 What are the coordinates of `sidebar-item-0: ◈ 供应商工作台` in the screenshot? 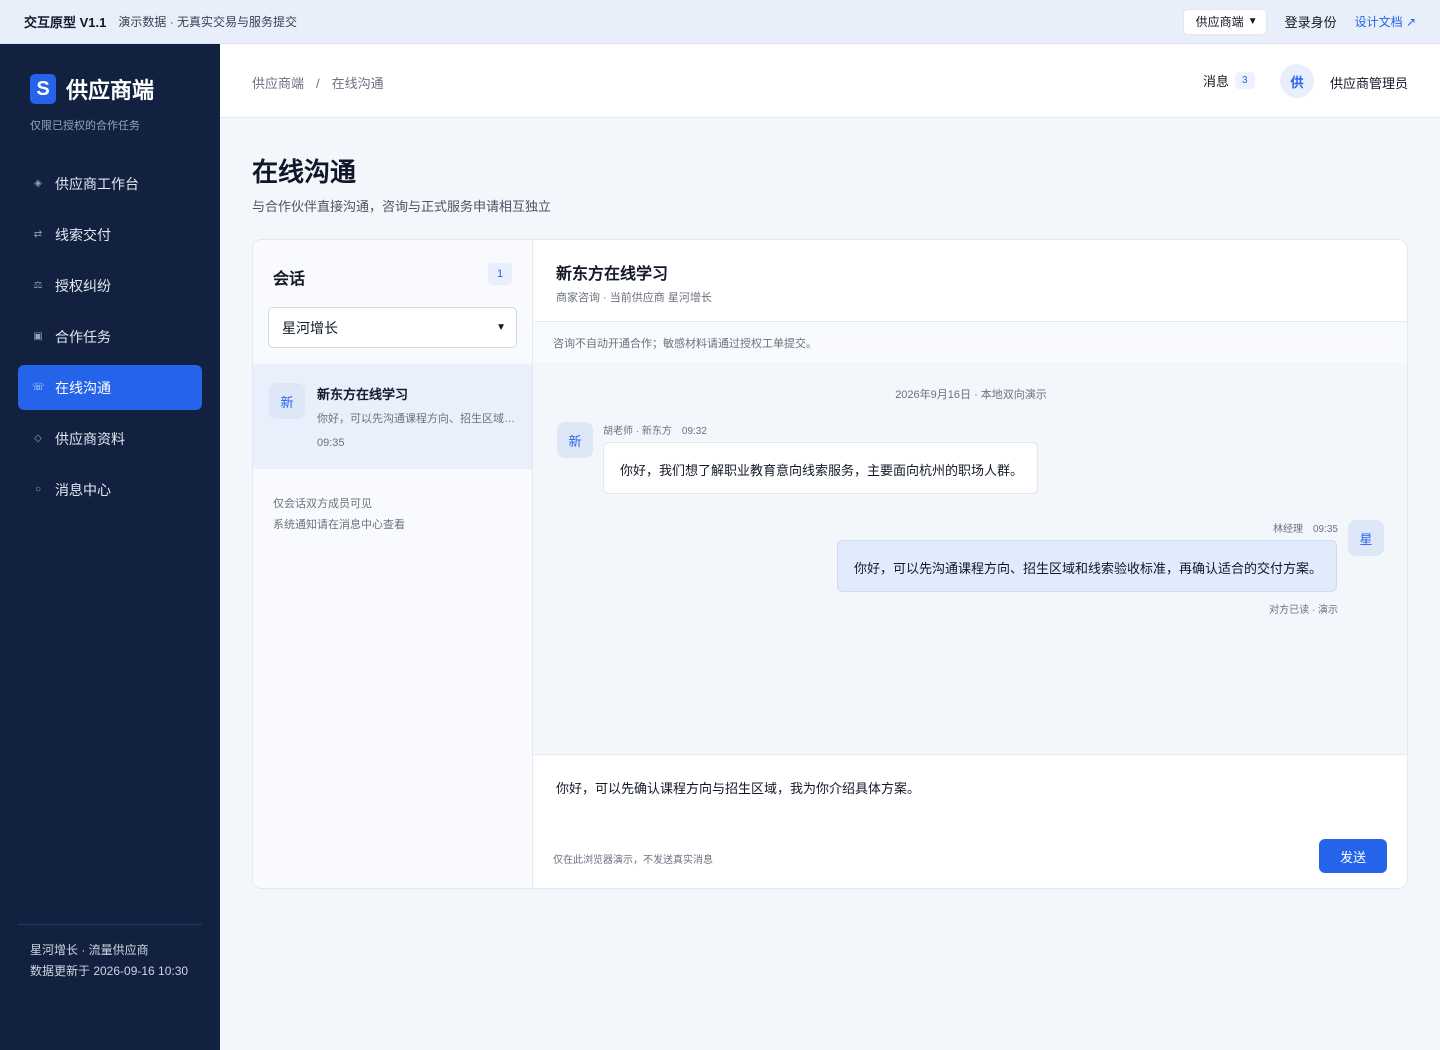 It's located at (110, 183).